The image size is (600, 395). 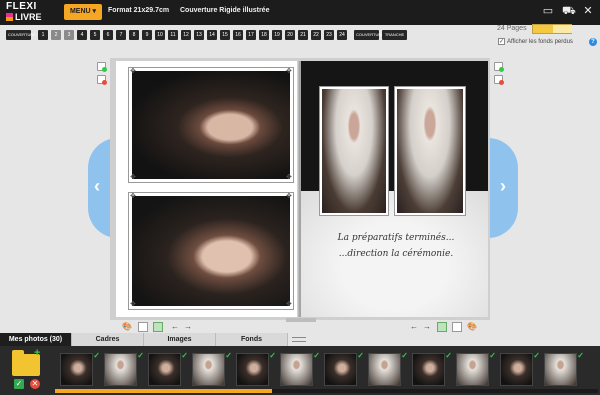 I want to click on cart-icon: ⛟, so click(x=569, y=11).